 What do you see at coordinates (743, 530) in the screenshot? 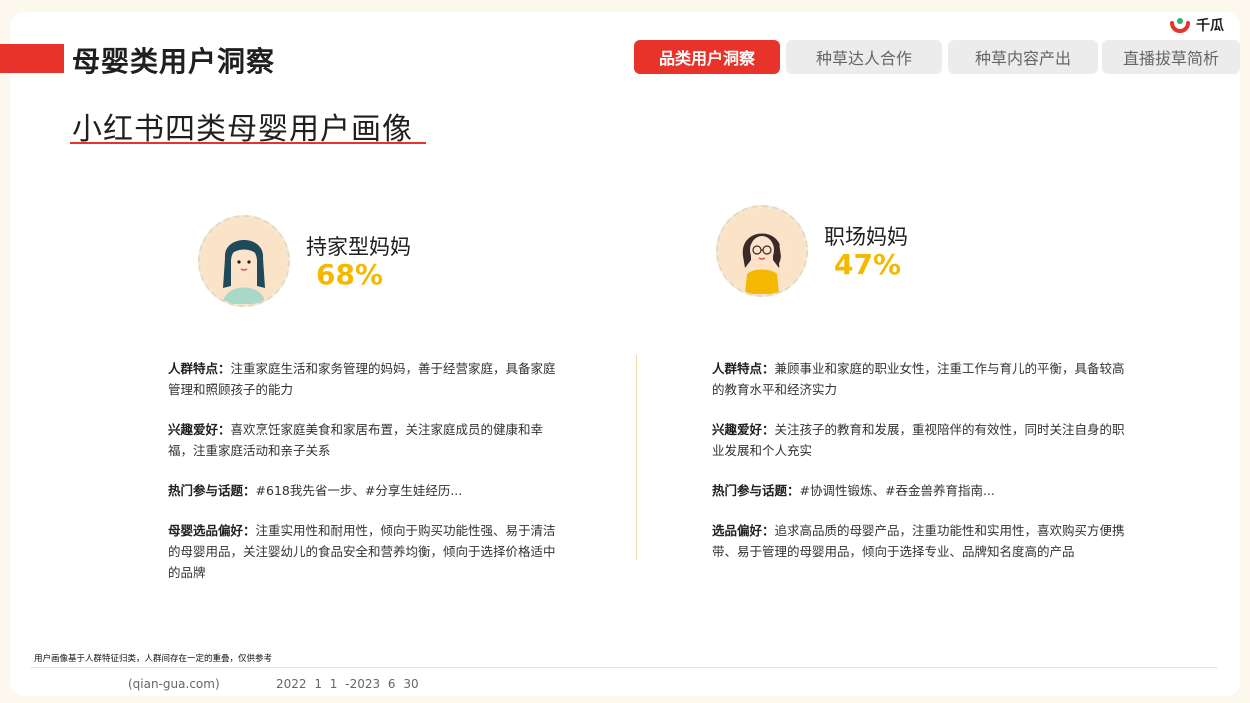
I see `attribute-key: 选品偏好：` at bounding box center [743, 530].